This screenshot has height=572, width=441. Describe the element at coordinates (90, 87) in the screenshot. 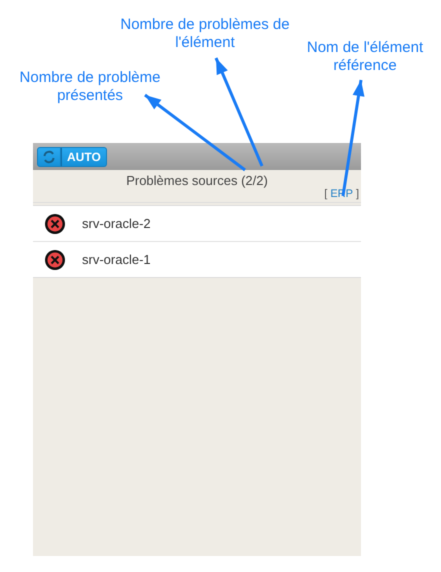

I see `annotation-text: Nombre de problème présentés` at that location.